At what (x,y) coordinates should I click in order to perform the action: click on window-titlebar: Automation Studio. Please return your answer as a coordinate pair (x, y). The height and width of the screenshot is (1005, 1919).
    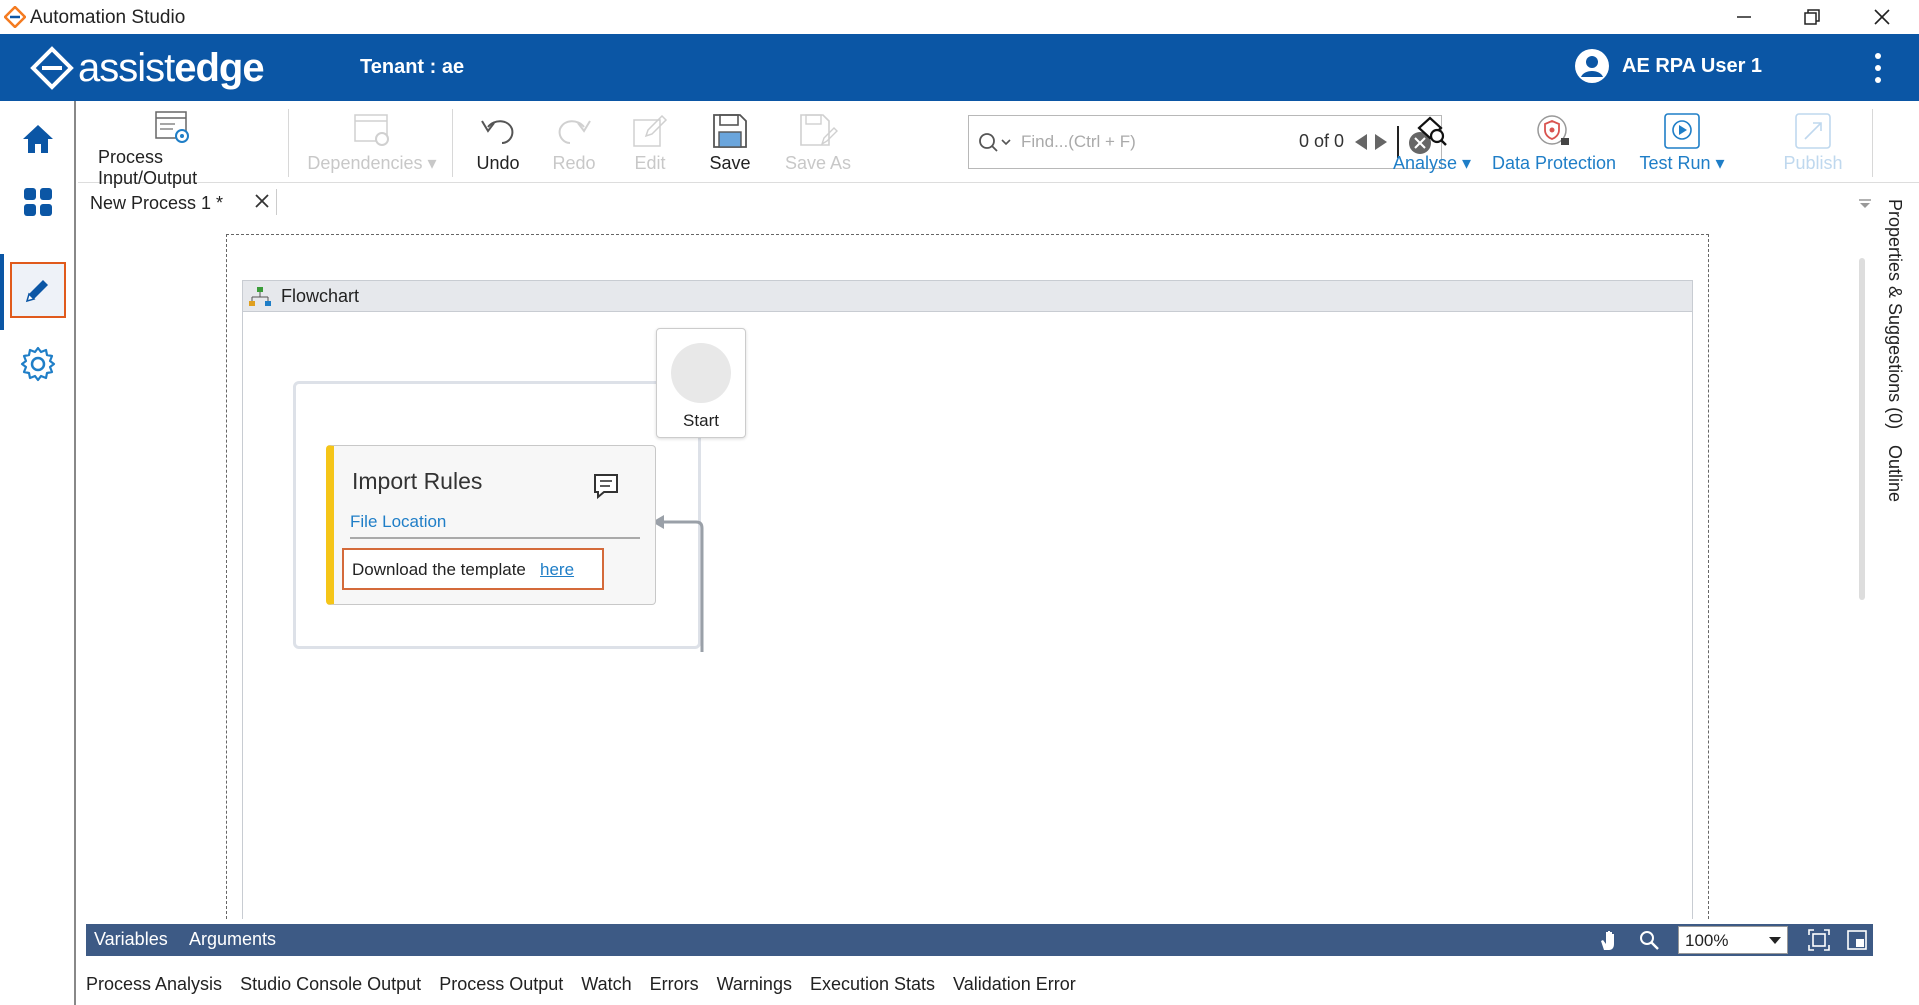
    Looking at the image, I should click on (959, 17).